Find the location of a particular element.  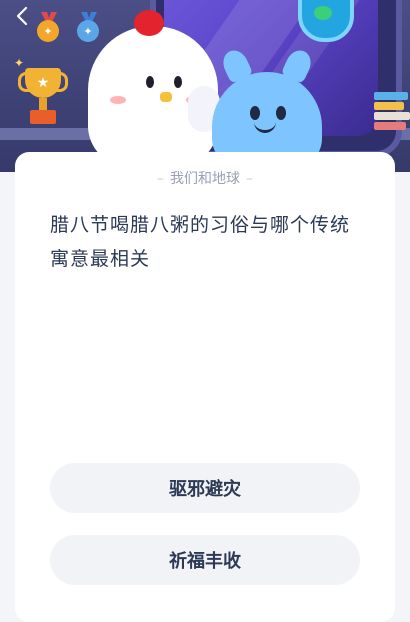

category-text: 我们和地球 is located at coordinates (205, 179).